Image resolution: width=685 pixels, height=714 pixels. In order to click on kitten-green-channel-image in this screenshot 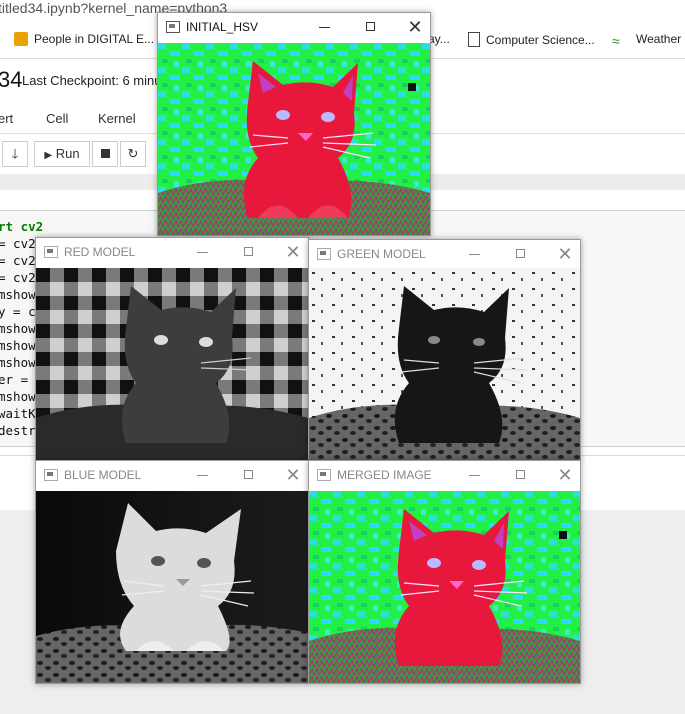, I will do `click(444, 364)`.